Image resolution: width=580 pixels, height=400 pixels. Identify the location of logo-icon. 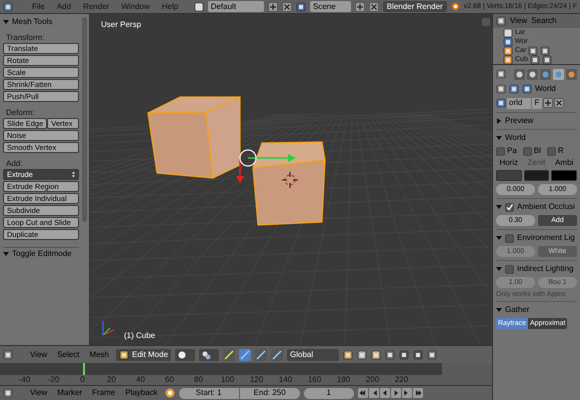
(455, 6).